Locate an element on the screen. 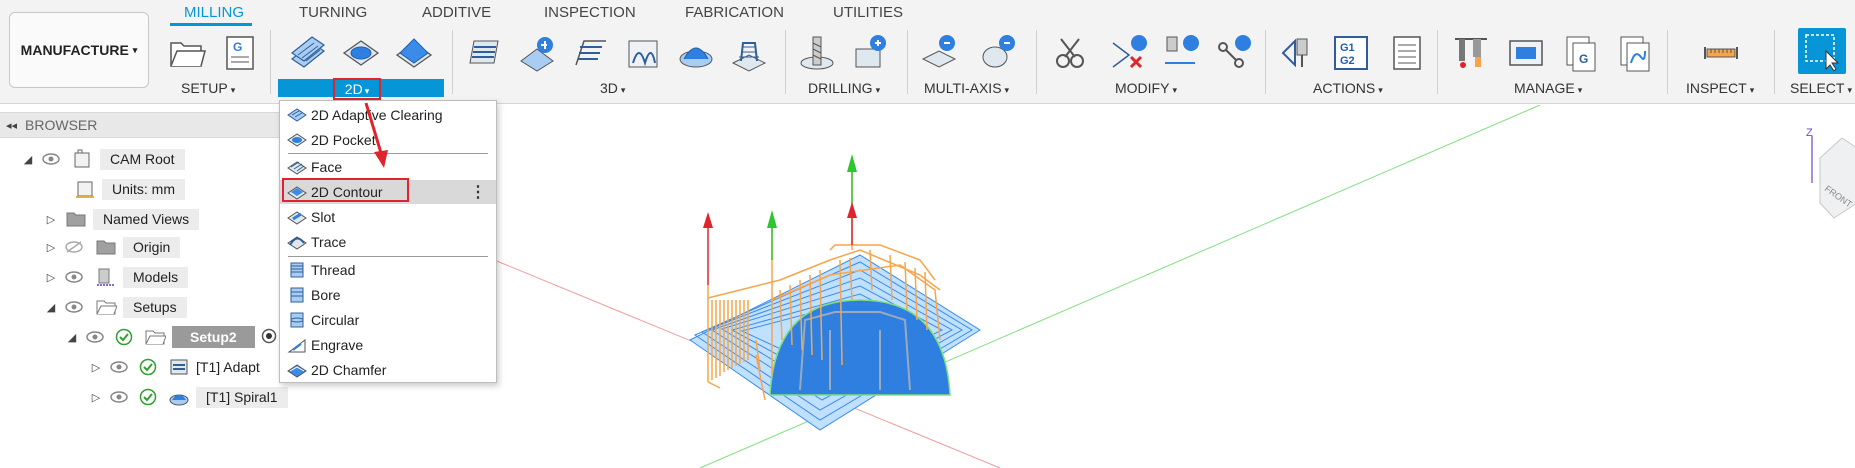 This screenshot has height=468, width=1855. tree-row-cam-root: ◢ CAM Root is located at coordinates (102, 159).